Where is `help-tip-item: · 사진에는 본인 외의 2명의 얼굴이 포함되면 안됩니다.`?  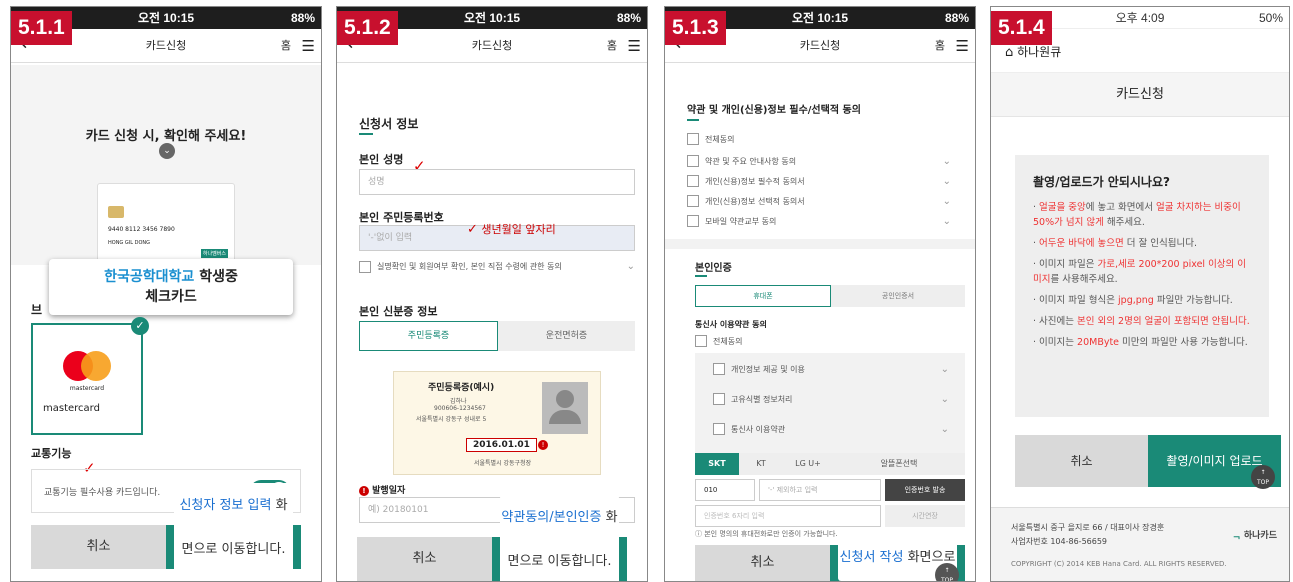
help-tip-item: · 사진에는 본인 외의 2명의 얼굴이 포함되면 안됩니다. is located at coordinates (1141, 321).